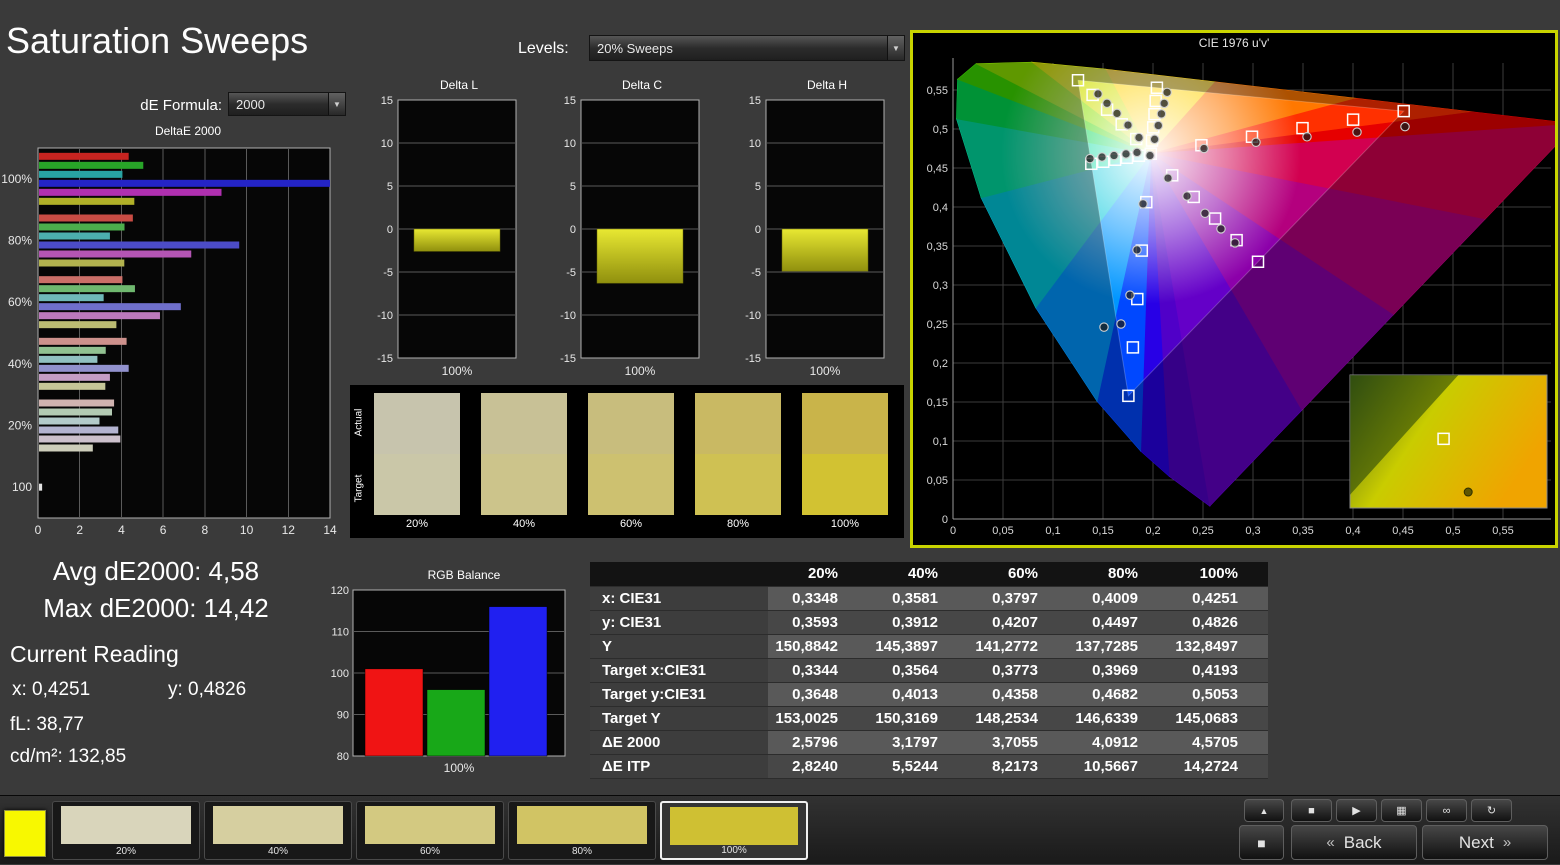 Image resolution: width=1560 pixels, height=865 pixels. I want to click on svg-text: 8, so click(205, 530).